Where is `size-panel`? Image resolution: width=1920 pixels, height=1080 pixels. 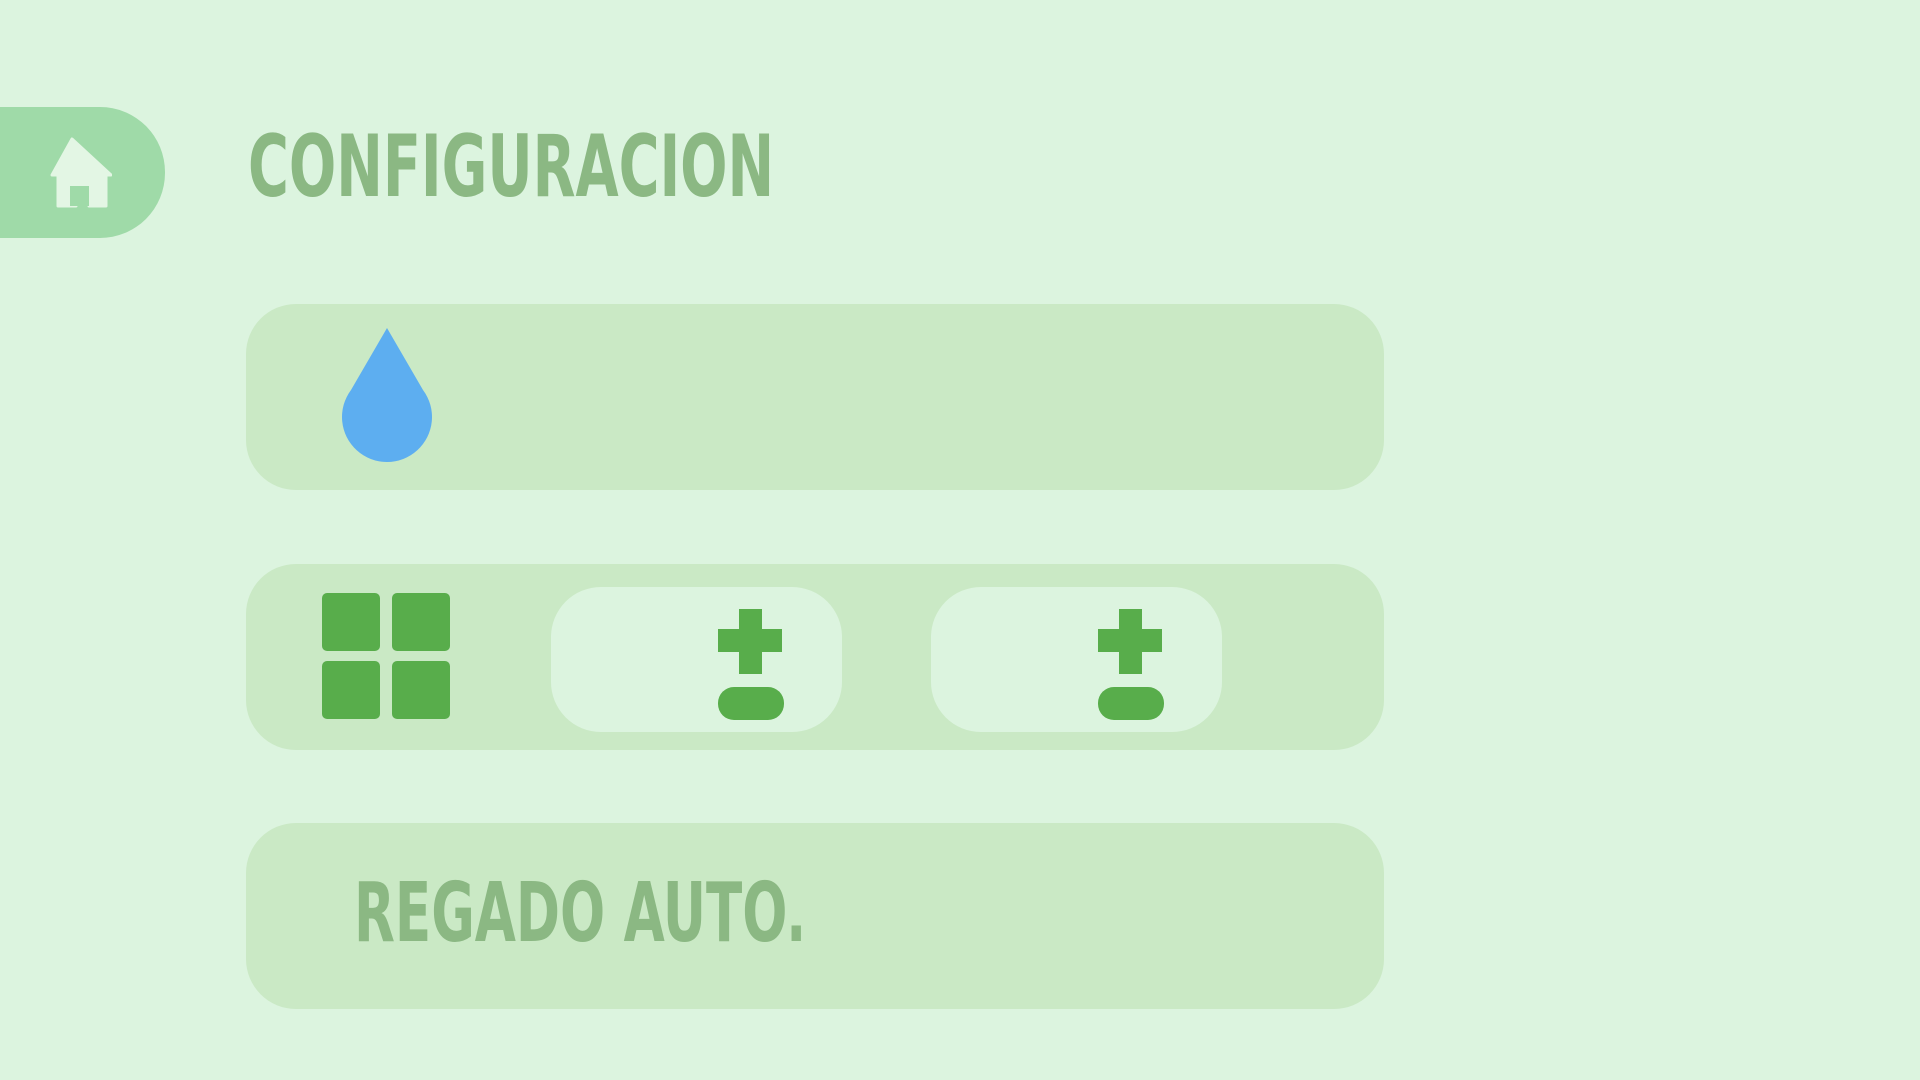 size-panel is located at coordinates (815, 657).